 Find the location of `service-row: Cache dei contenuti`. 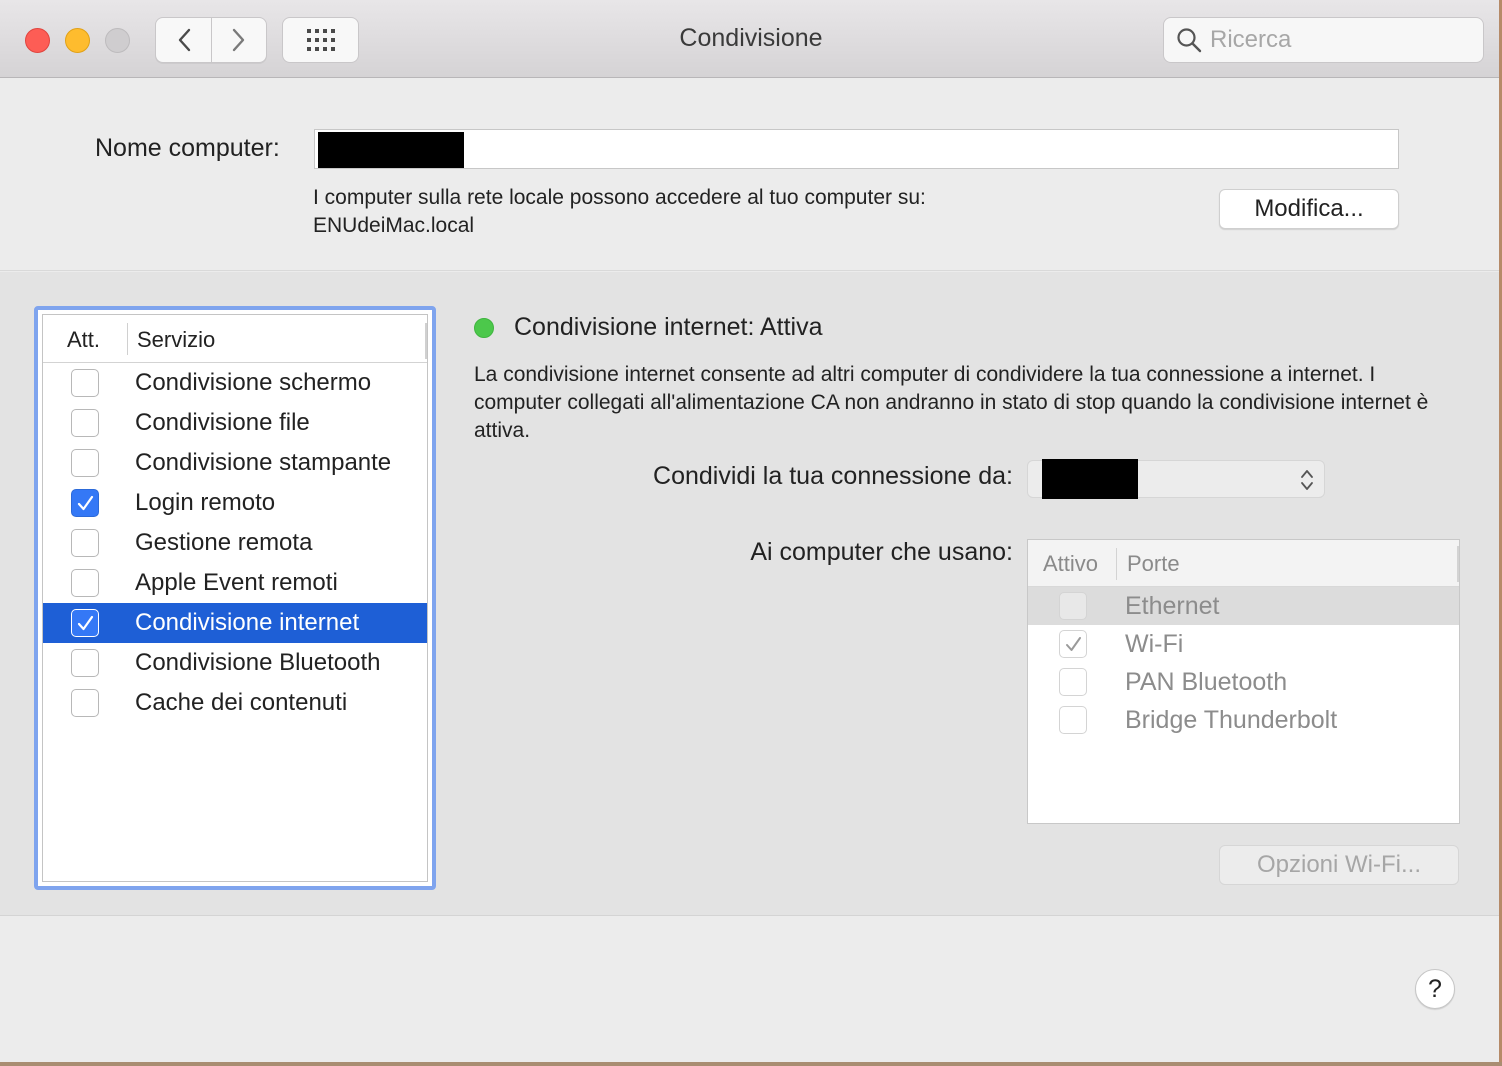

service-row: Cache dei contenuti is located at coordinates (235, 703).